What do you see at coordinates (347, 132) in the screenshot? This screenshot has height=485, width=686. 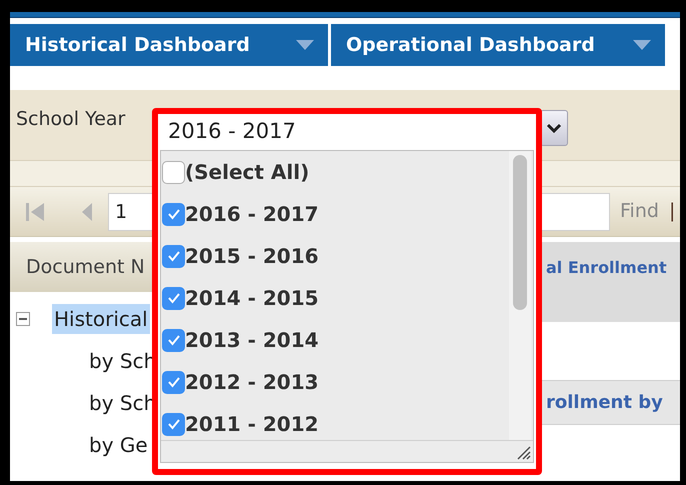 I see `school-year-field: 2016 - 2017` at bounding box center [347, 132].